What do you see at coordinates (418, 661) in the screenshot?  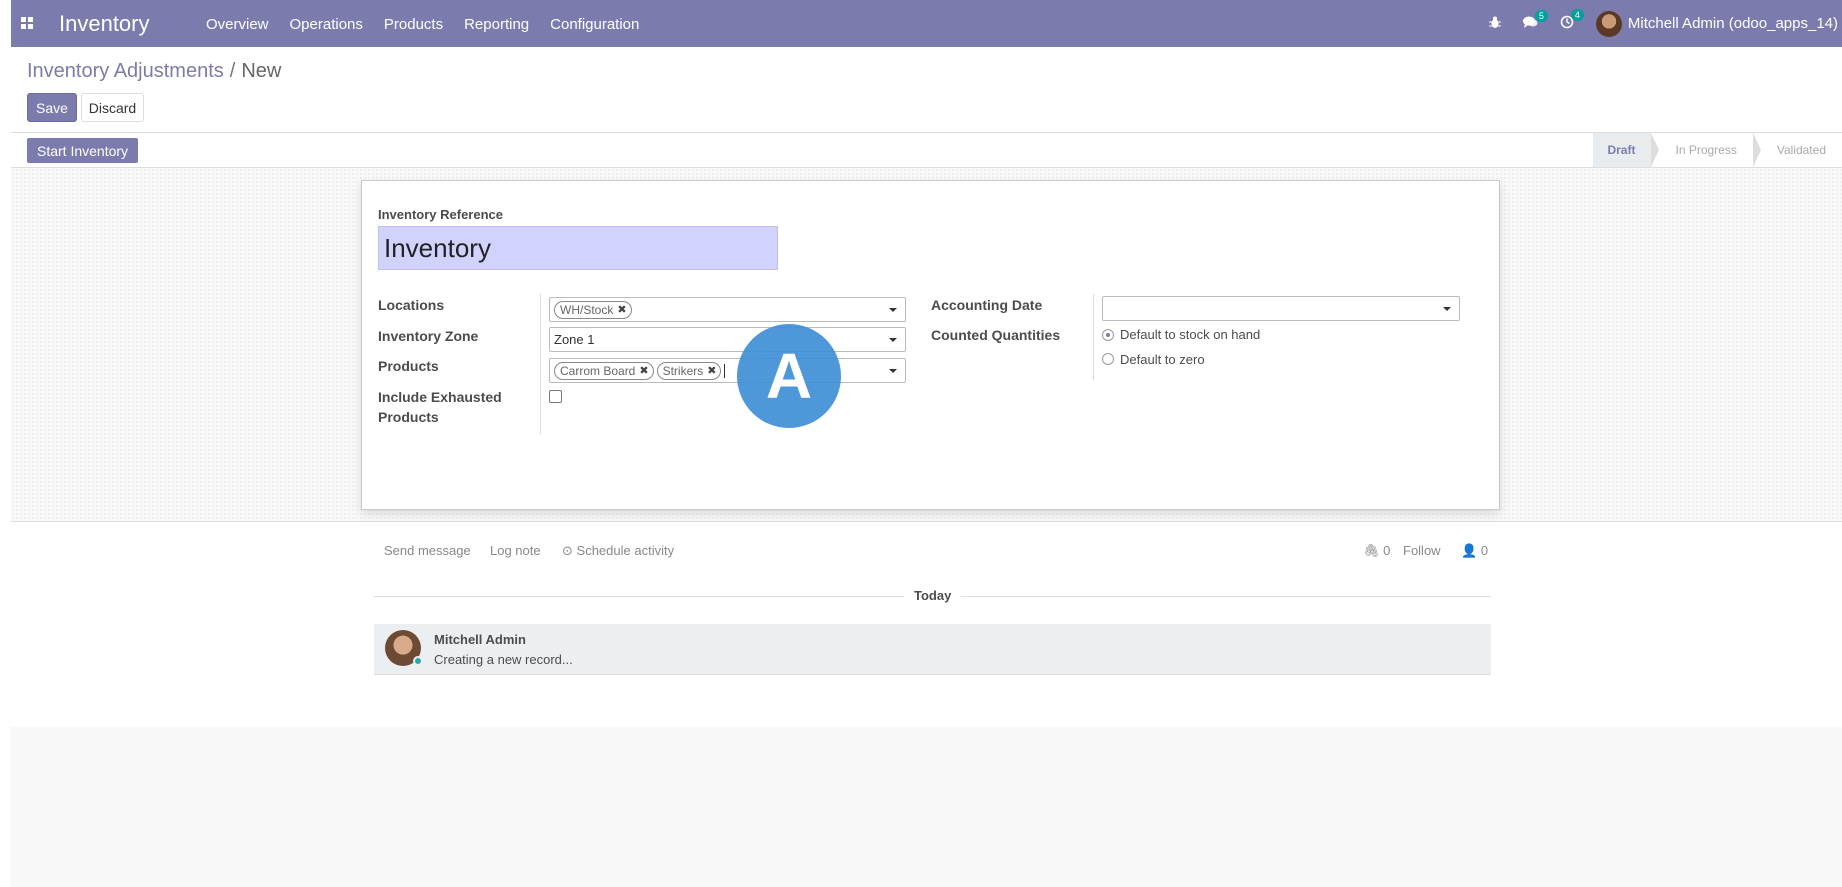 I see `online-status-icon` at bounding box center [418, 661].